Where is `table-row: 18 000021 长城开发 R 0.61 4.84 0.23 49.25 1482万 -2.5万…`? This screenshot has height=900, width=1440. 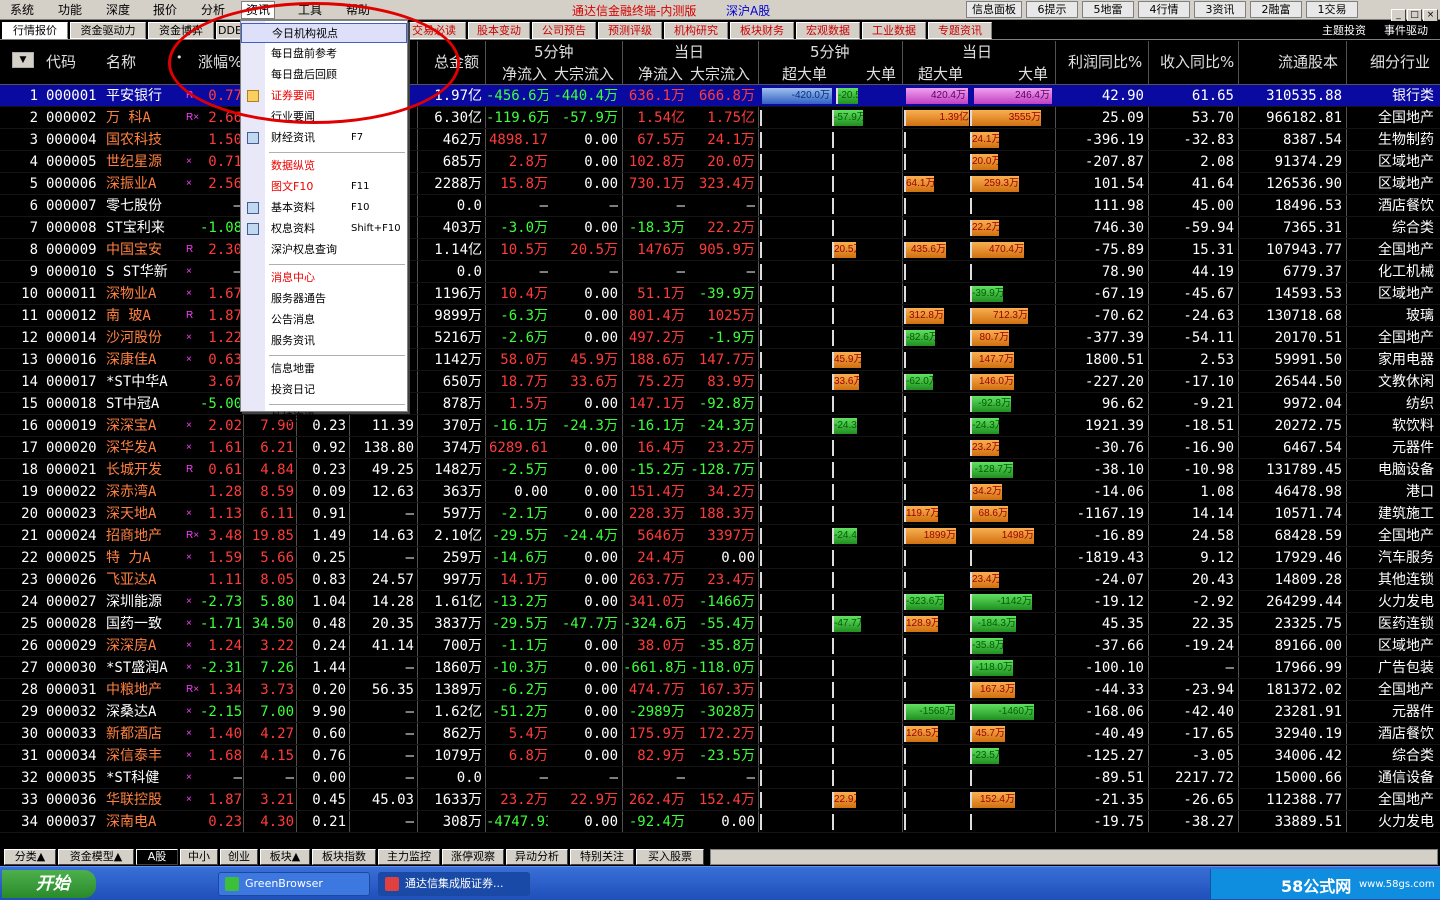
table-row: 18 000021 长城开发 R 0.61 4.84 0.23 49.25 1482万 -2.5万… is located at coordinates (720, 470).